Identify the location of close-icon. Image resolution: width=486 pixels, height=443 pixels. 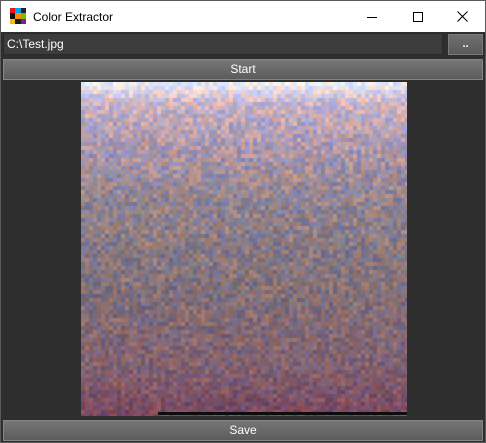
(462, 16).